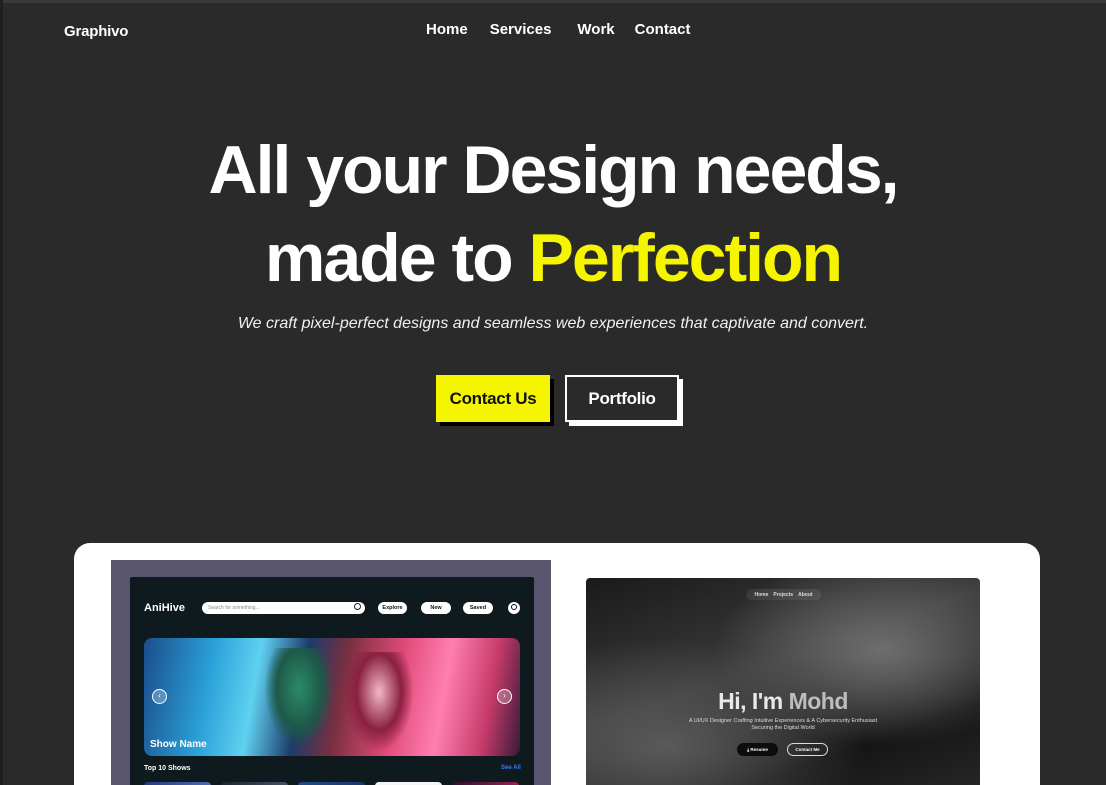  What do you see at coordinates (553, 1) in the screenshot?
I see `window-top-edge` at bounding box center [553, 1].